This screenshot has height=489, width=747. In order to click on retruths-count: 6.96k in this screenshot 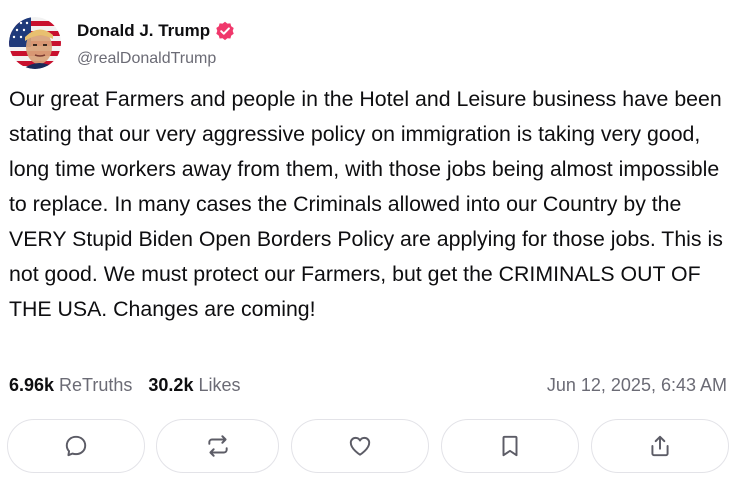, I will do `click(32, 385)`.